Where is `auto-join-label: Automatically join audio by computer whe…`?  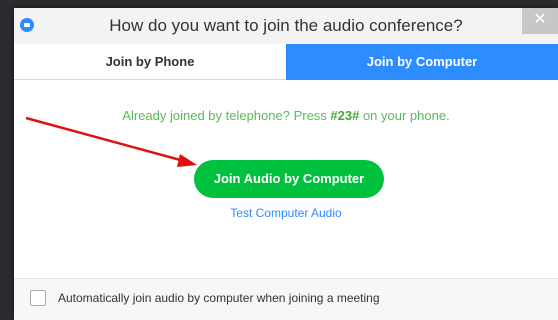
auto-join-label: Automatically join audio by computer whe… is located at coordinates (219, 298).